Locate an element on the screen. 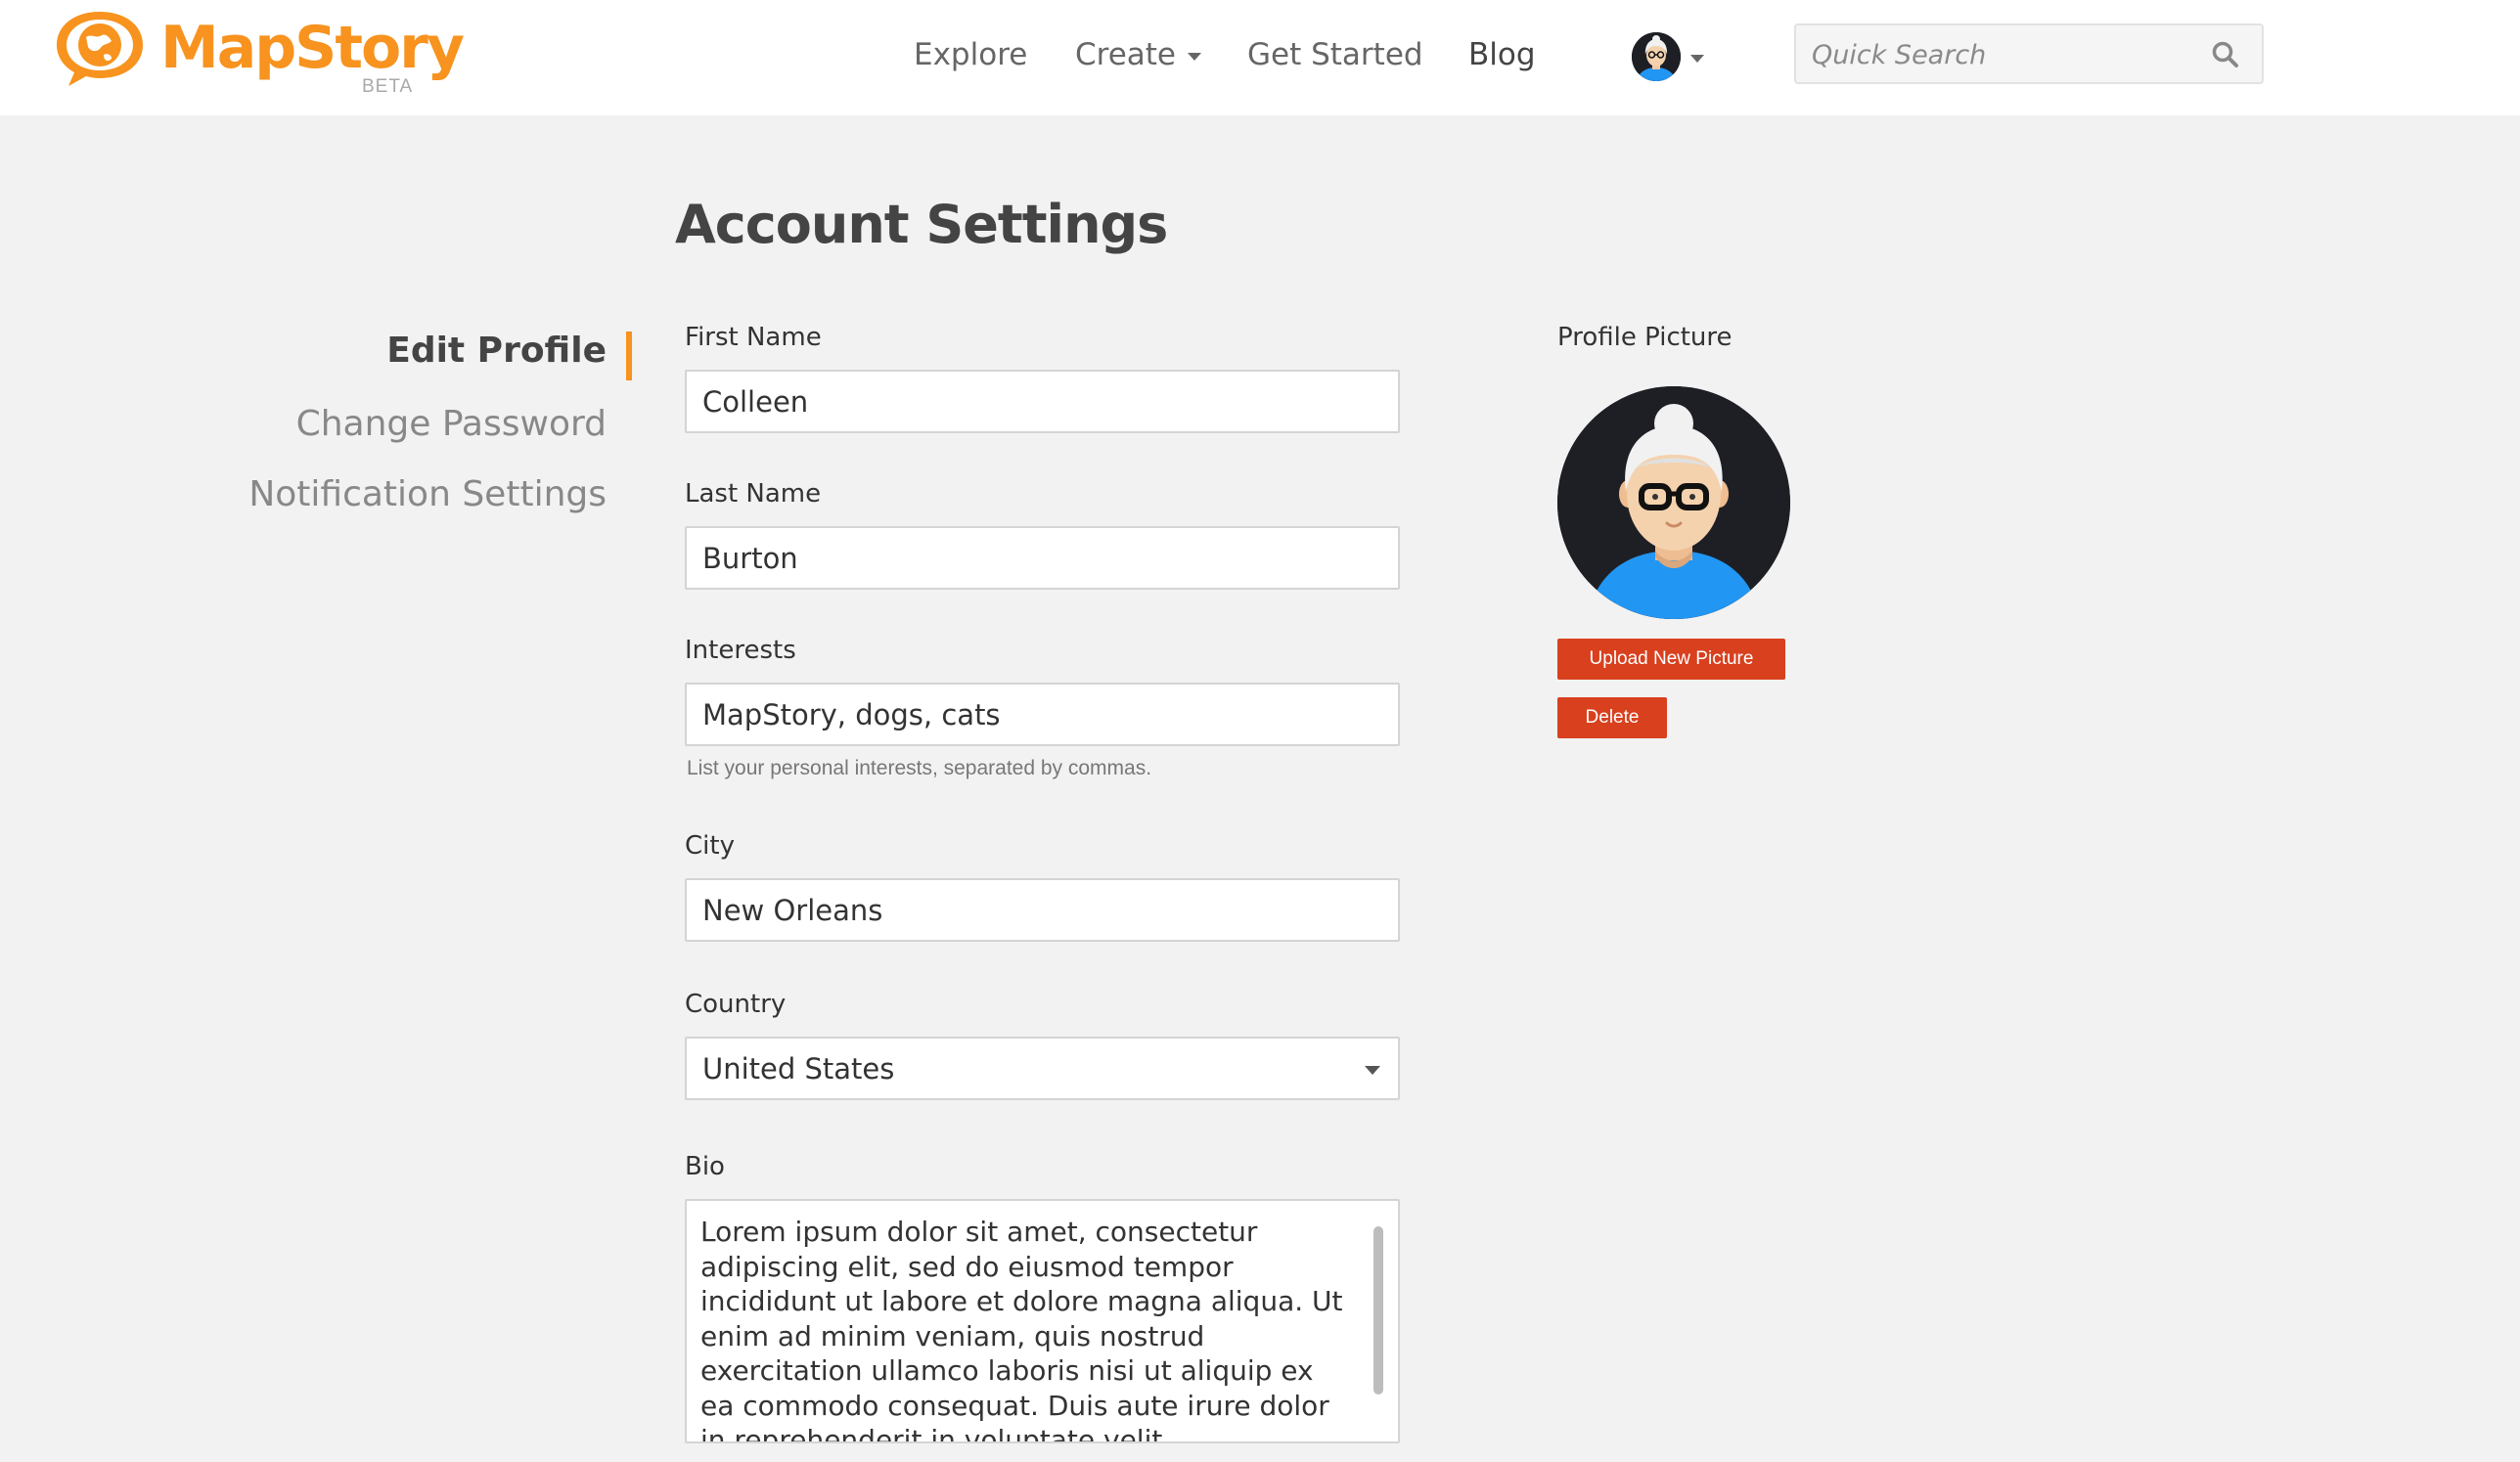  first-name-field is located at coordinates (1042, 401).